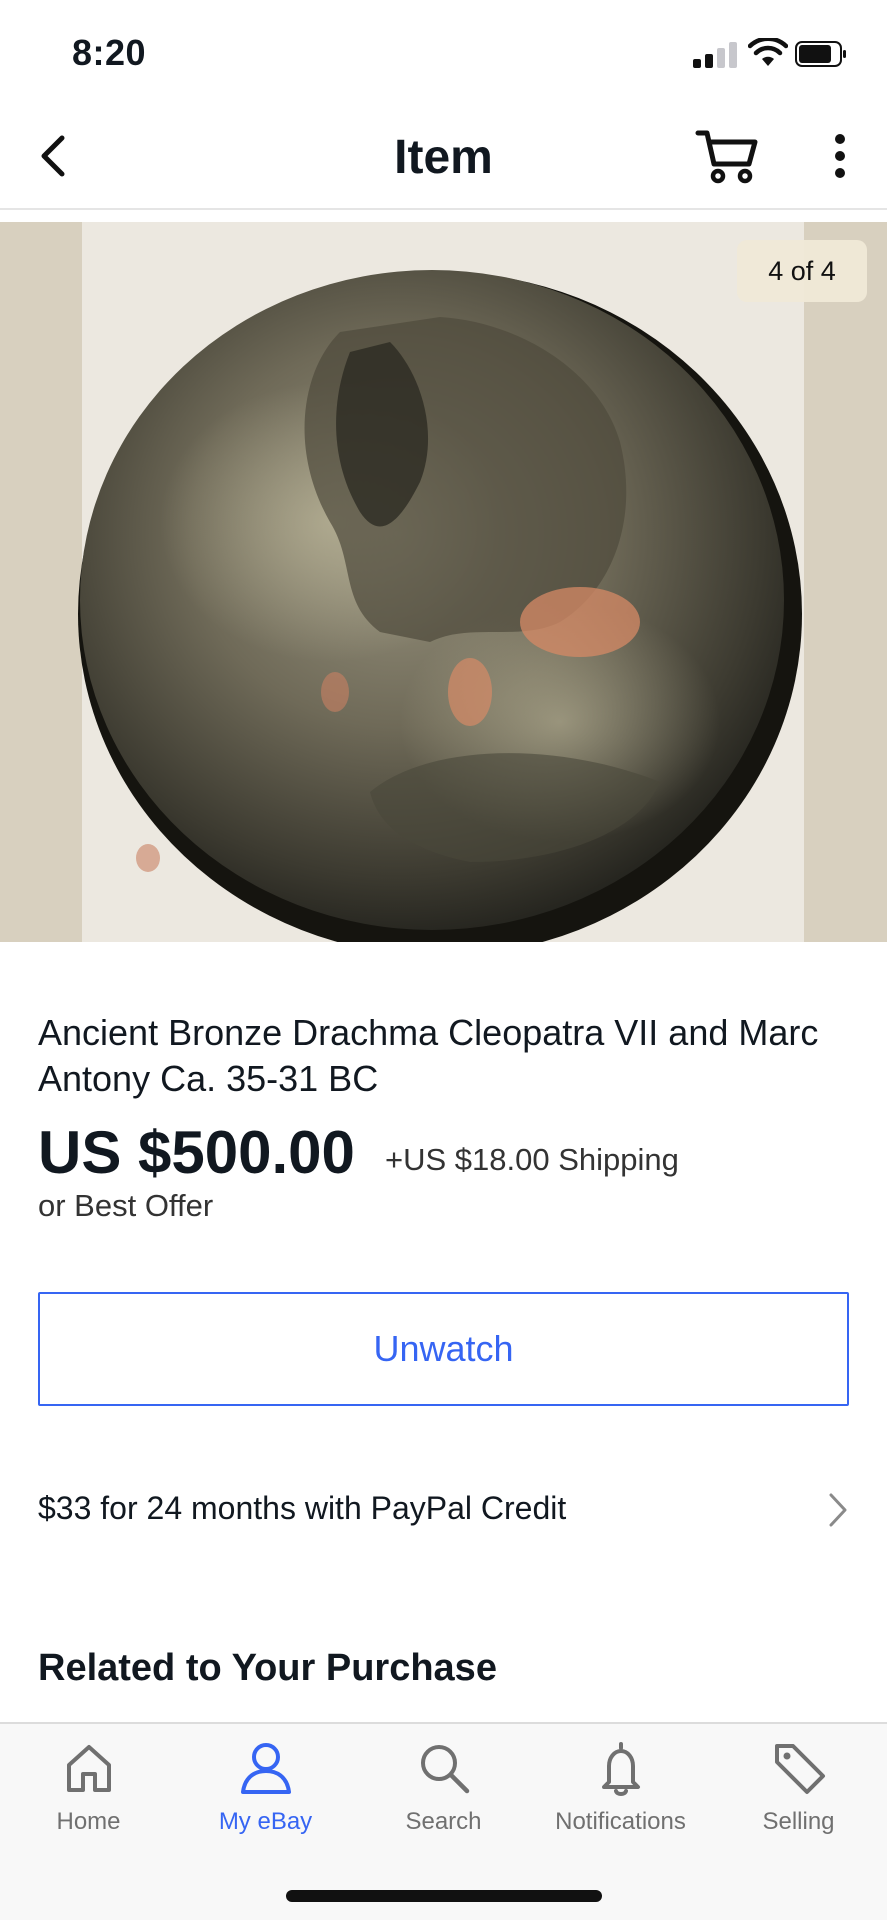 The height and width of the screenshot is (1920, 887). I want to click on unwatch-button: Unwatch, so click(443, 1349).